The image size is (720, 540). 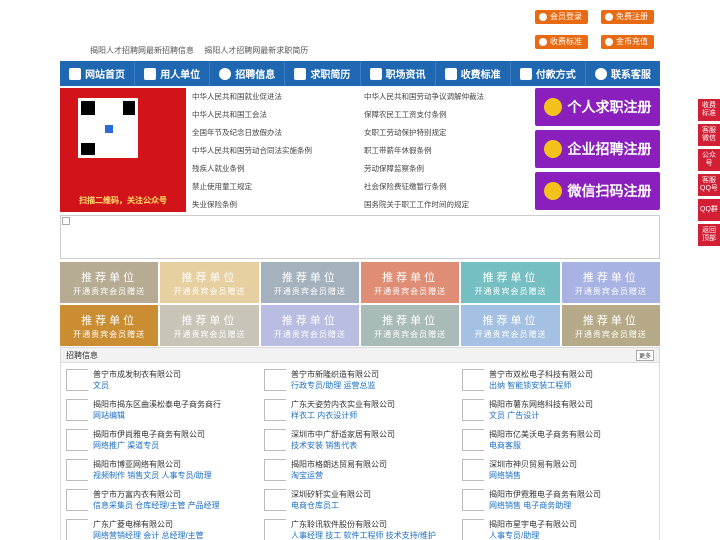 I want to click on company-name-link: 揭阳市揭东区曲溪松泰电子商务商行, so click(x=157, y=404).